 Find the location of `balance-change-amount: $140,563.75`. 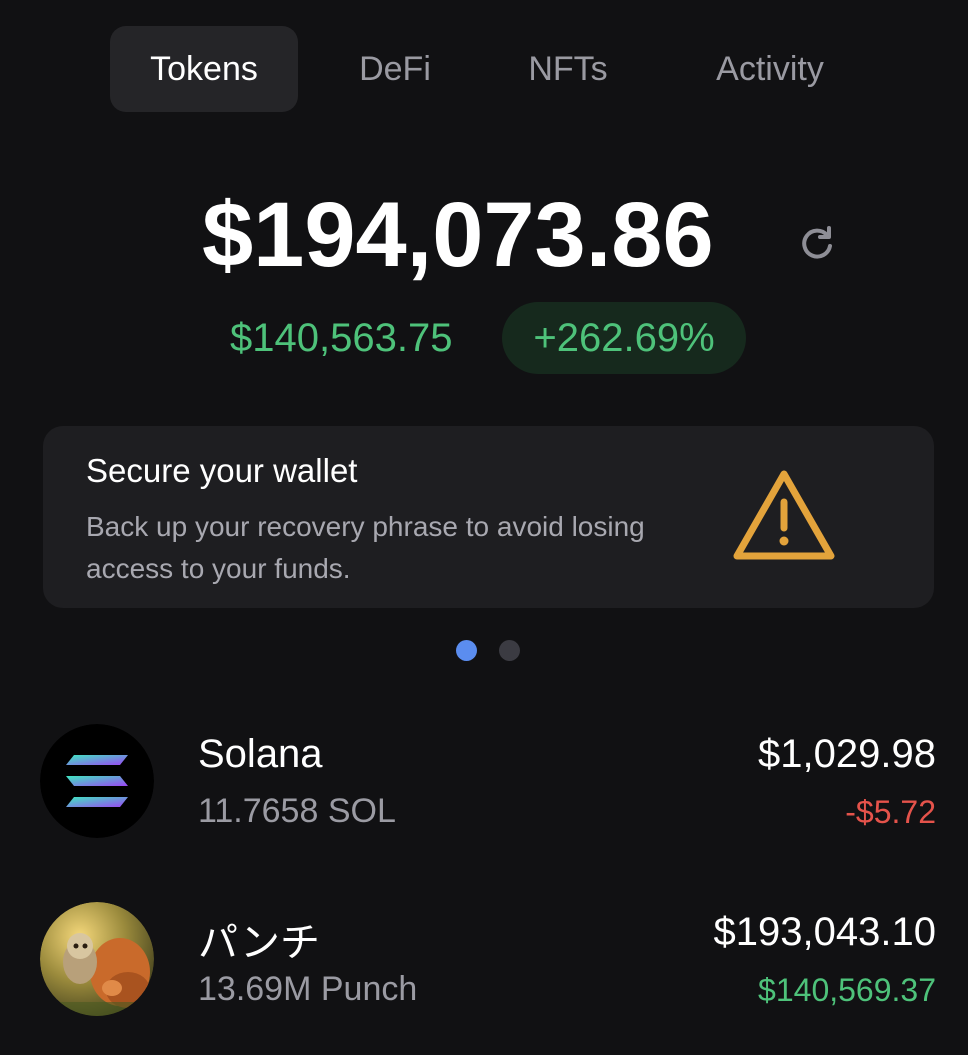

balance-change-amount: $140,563.75 is located at coordinates (341, 338).